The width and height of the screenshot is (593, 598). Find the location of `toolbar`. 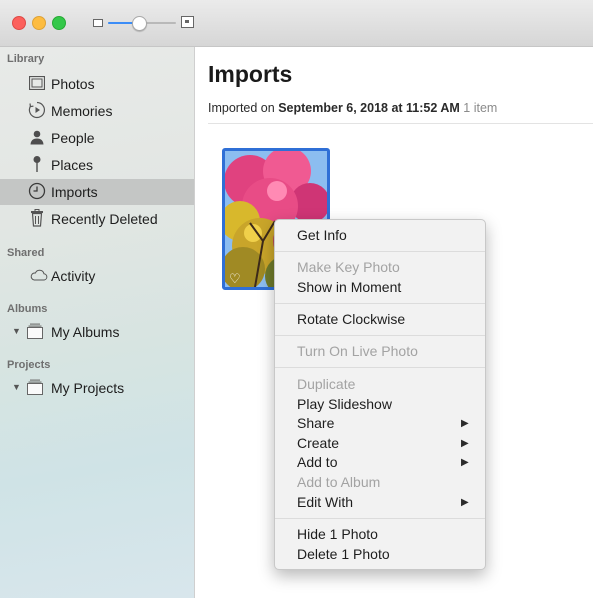

toolbar is located at coordinates (296, 23).